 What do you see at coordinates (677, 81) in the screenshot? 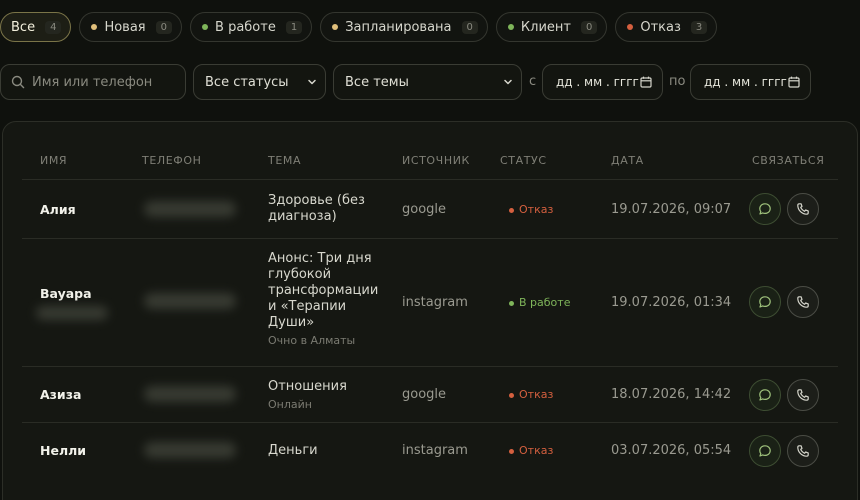
I see `date-to-label: по` at bounding box center [677, 81].